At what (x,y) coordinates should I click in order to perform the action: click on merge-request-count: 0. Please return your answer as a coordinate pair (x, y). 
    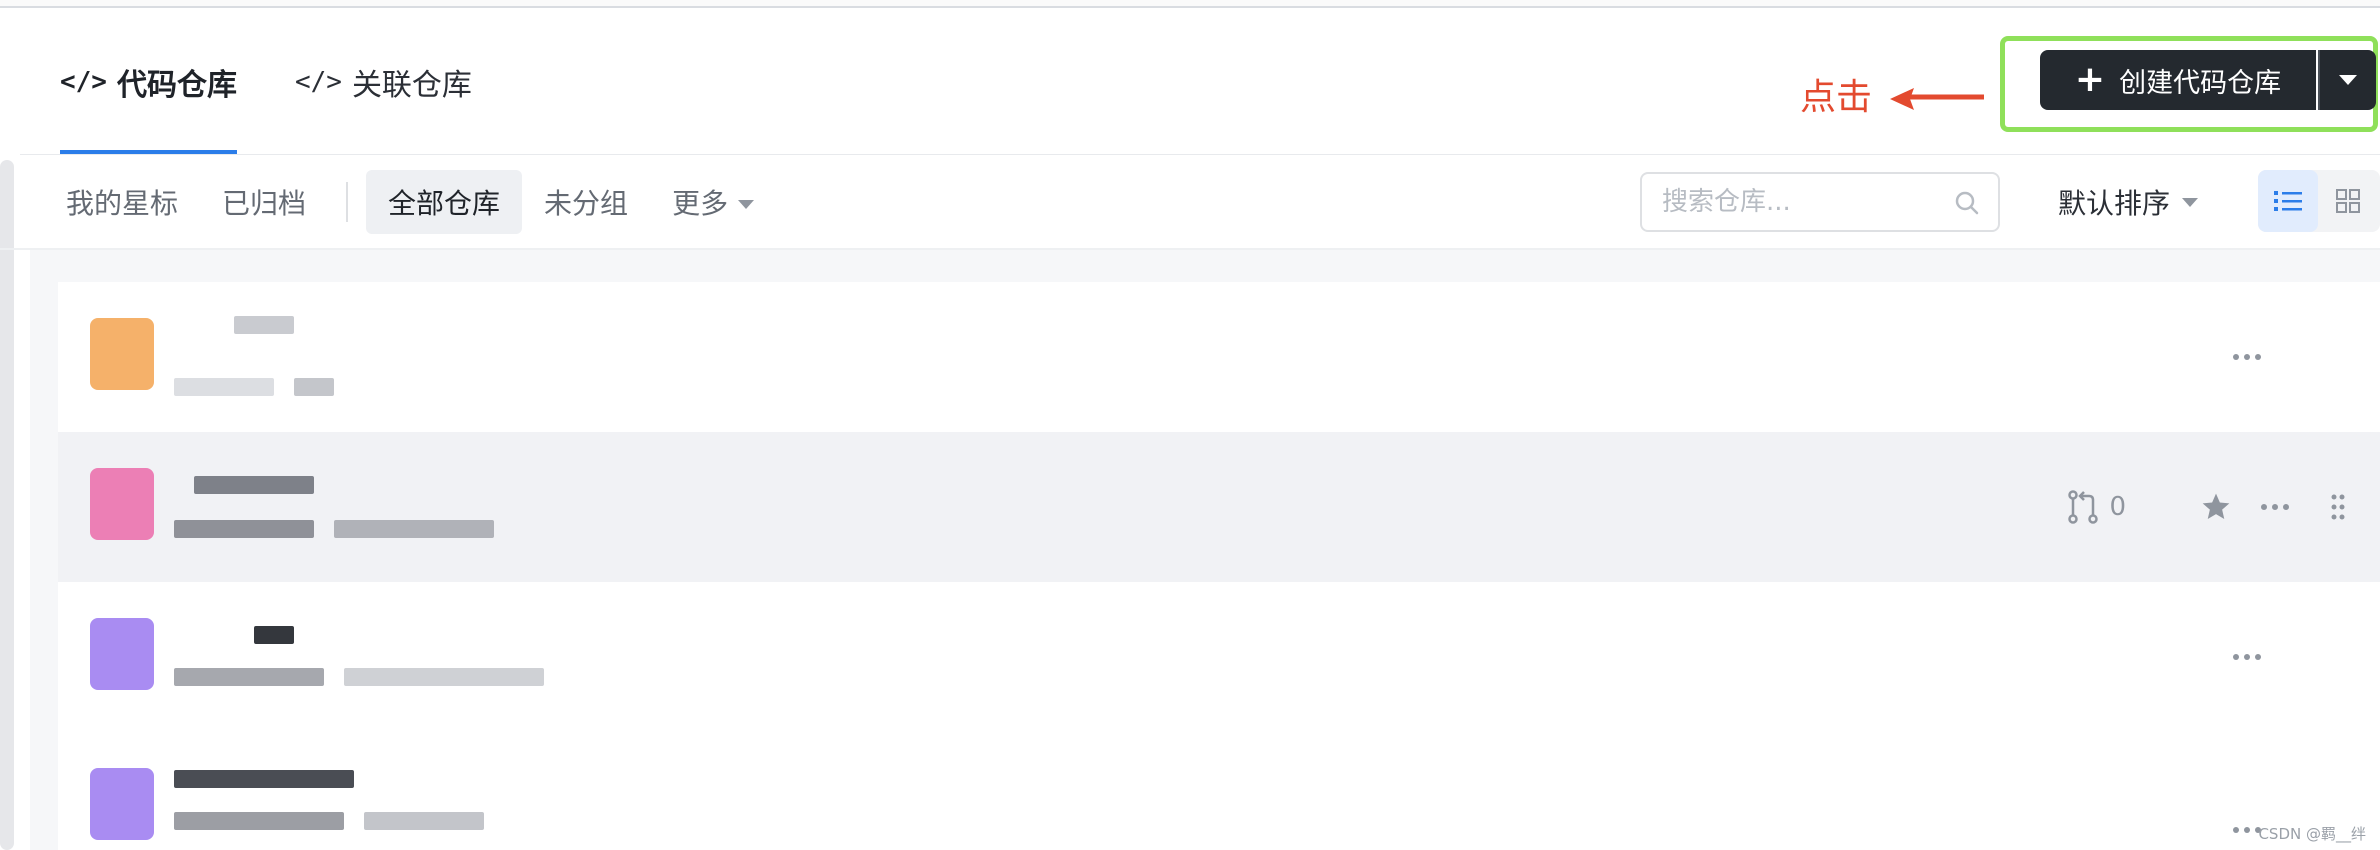
    Looking at the image, I should click on (2096, 507).